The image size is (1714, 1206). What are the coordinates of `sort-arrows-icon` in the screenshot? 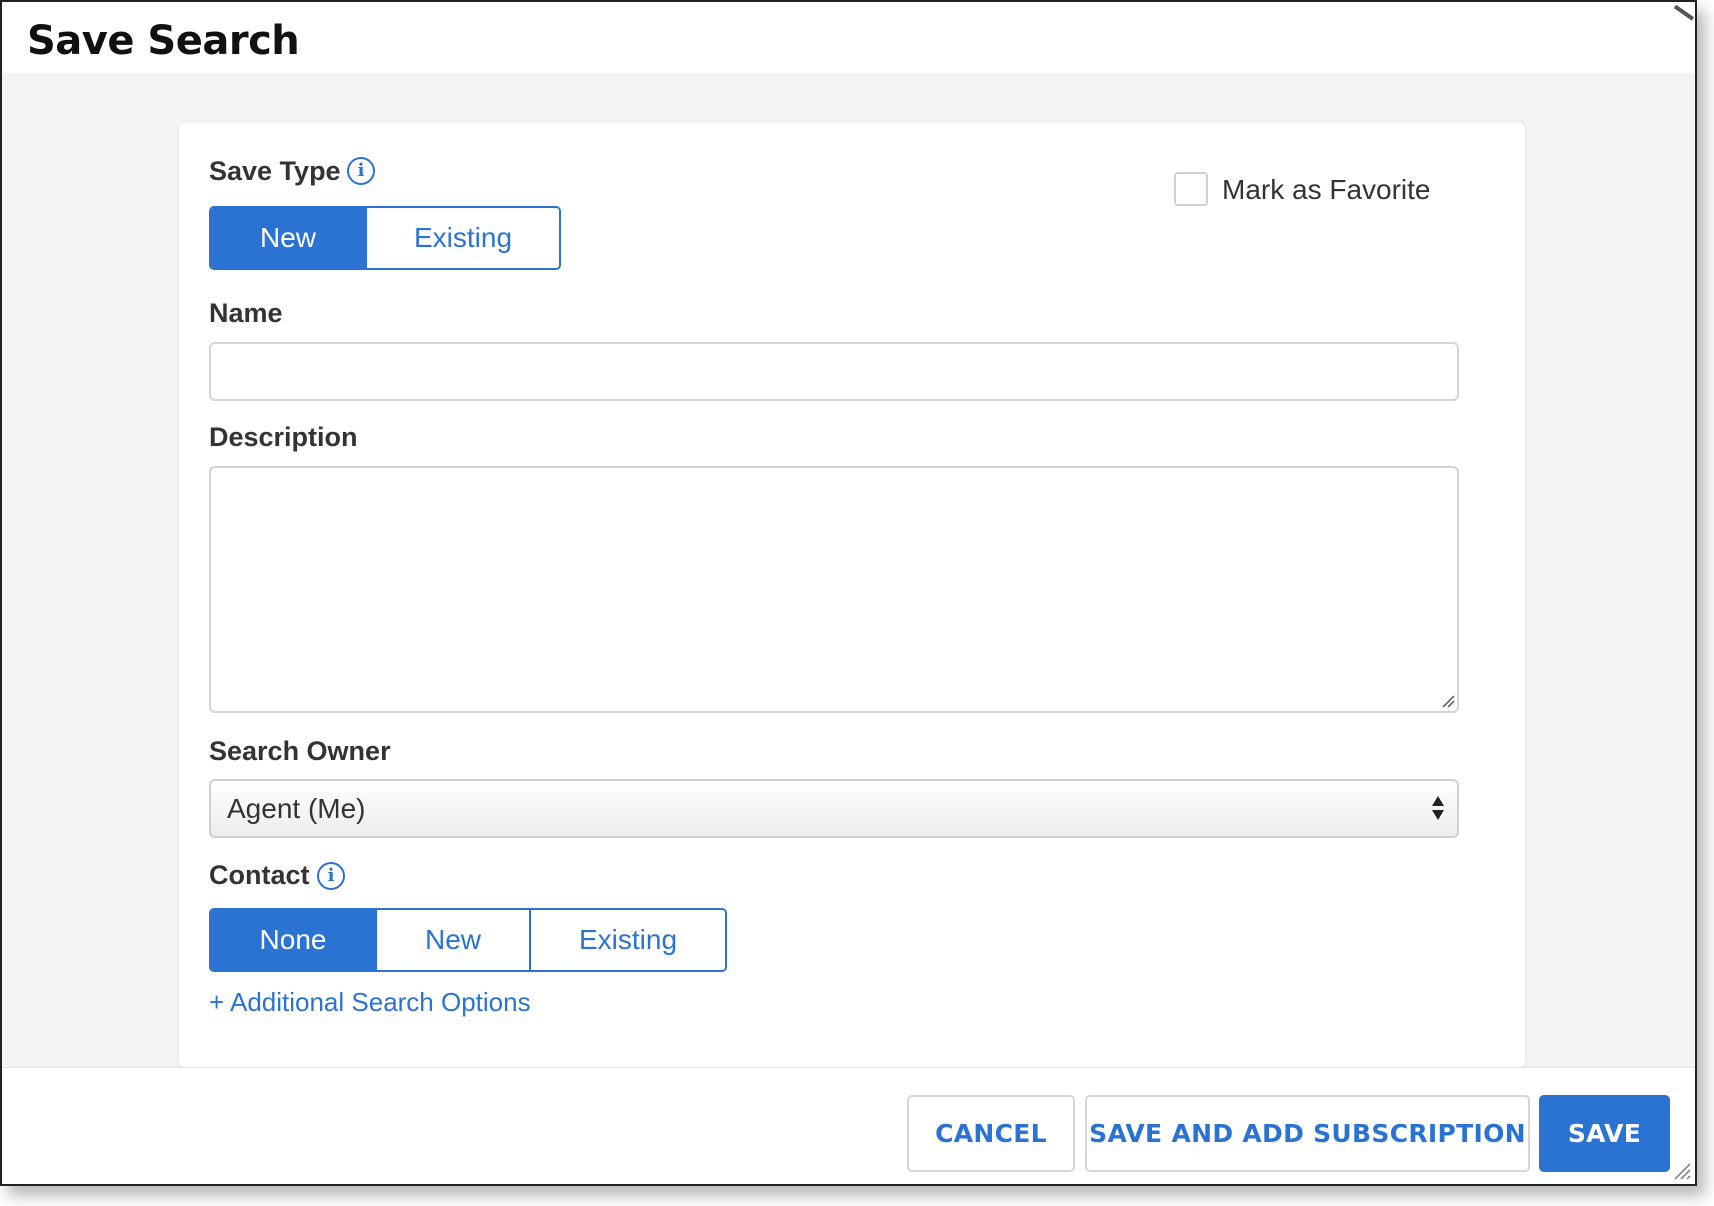 It's located at (1438, 808).